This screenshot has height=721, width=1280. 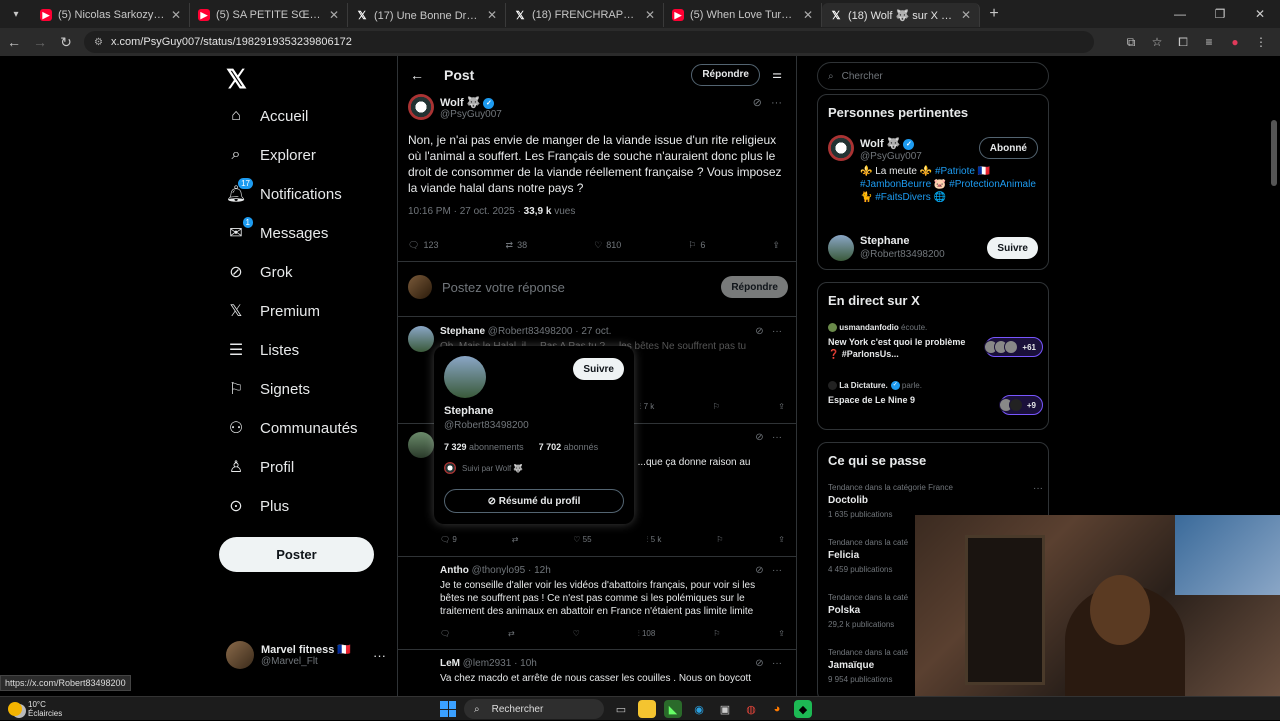 What do you see at coordinates (653, 540) in the screenshot?
I see `views-button: ⫶ 5 k` at bounding box center [653, 540].